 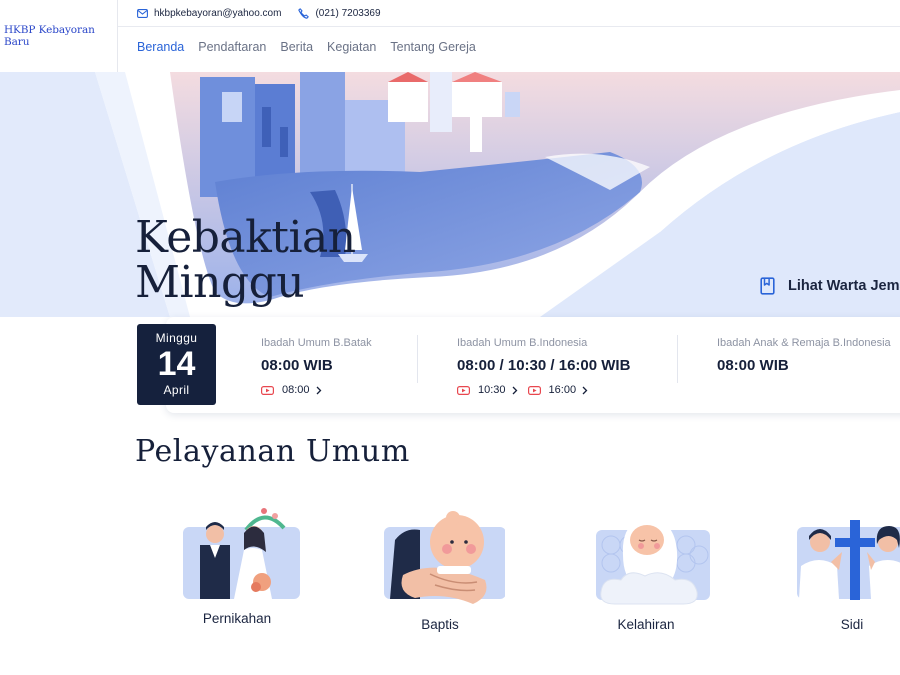 I want to click on date-badge: Minggu 14 April, so click(x=176, y=364).